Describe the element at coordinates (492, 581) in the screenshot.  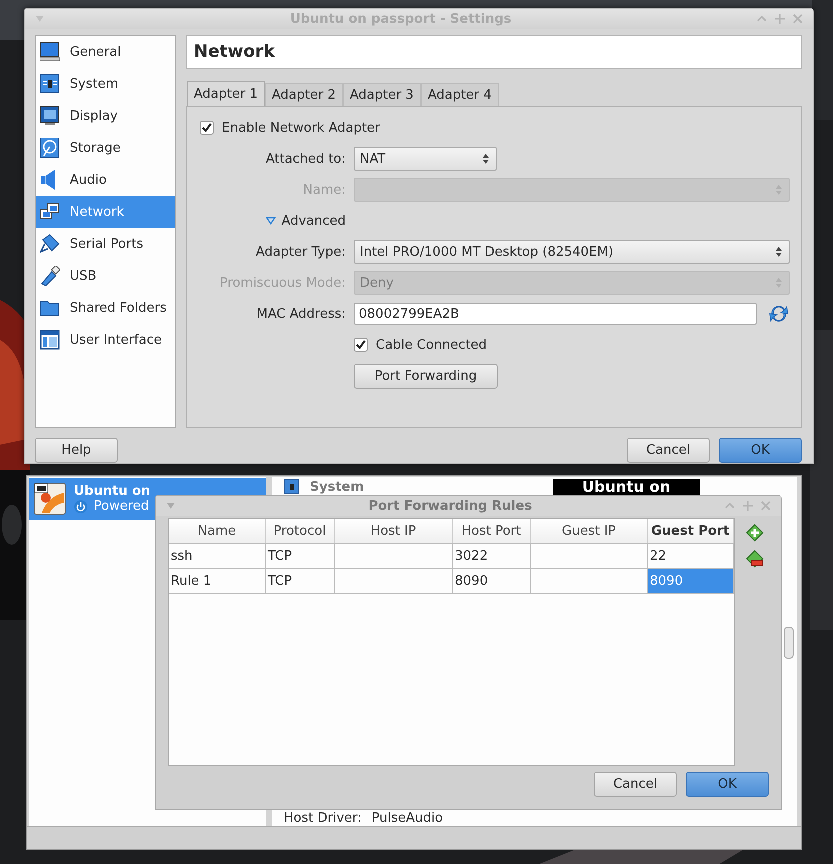
I see `table-cell: 8090` at that location.